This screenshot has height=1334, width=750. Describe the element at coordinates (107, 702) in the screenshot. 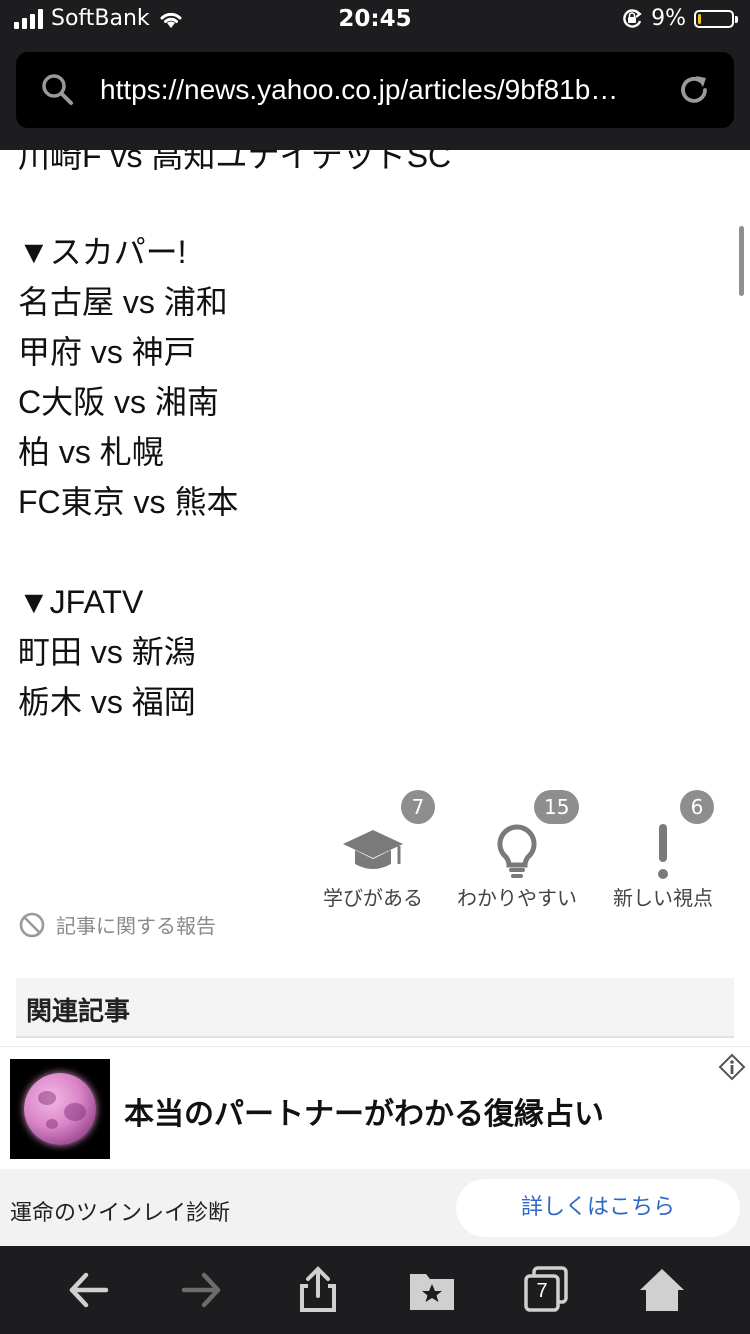

I see `article-line: 栃木 vs 福岡` at that location.